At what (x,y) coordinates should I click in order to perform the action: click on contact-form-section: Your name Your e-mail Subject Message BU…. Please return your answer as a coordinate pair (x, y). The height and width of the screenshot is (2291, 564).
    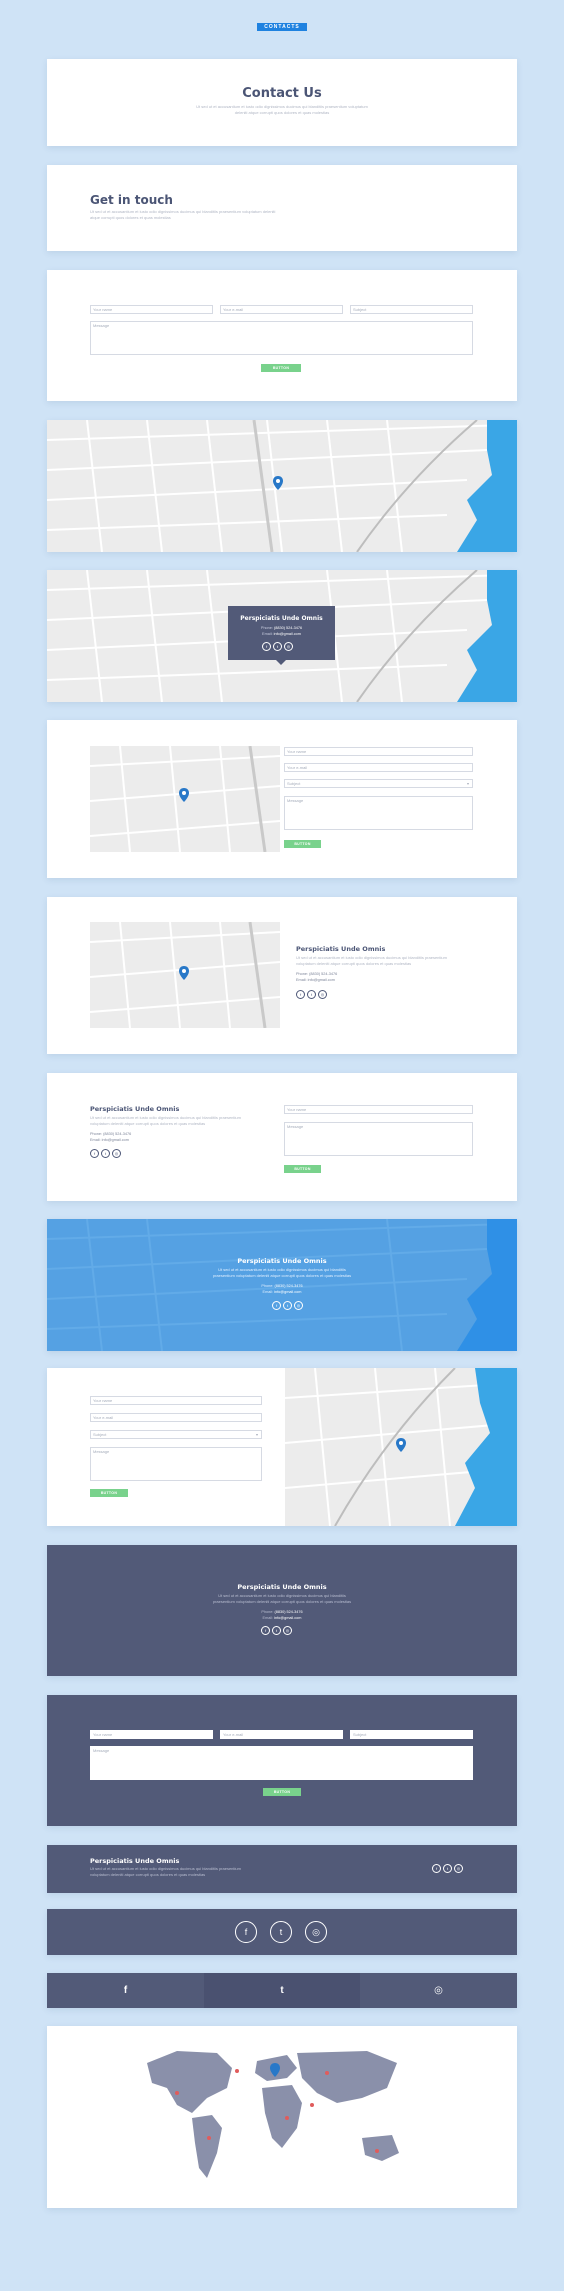
    Looking at the image, I should click on (282, 335).